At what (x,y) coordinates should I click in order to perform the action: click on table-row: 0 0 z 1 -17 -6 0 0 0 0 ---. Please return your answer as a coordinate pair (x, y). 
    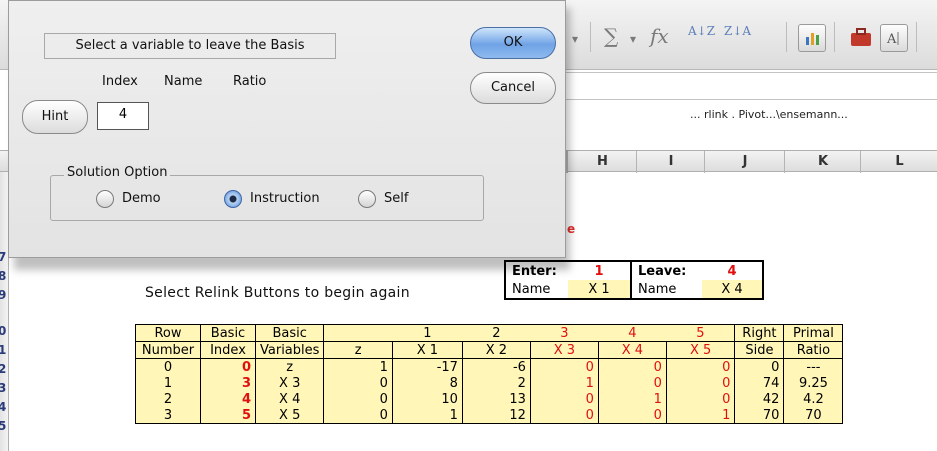
    Looking at the image, I should click on (489, 366).